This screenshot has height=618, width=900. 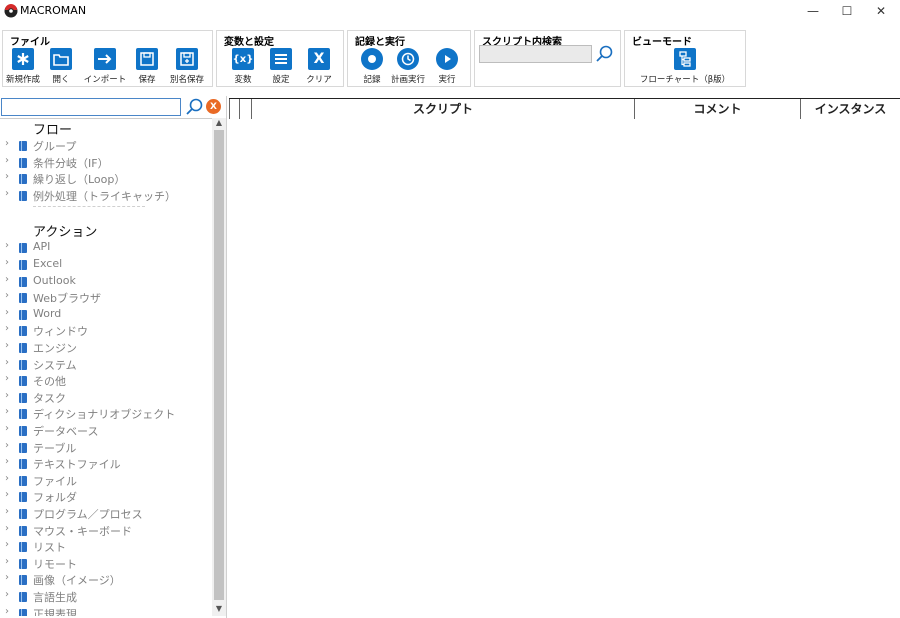 What do you see at coordinates (105, 282) in the screenshot?
I see `tree-item: › Outlook` at bounding box center [105, 282].